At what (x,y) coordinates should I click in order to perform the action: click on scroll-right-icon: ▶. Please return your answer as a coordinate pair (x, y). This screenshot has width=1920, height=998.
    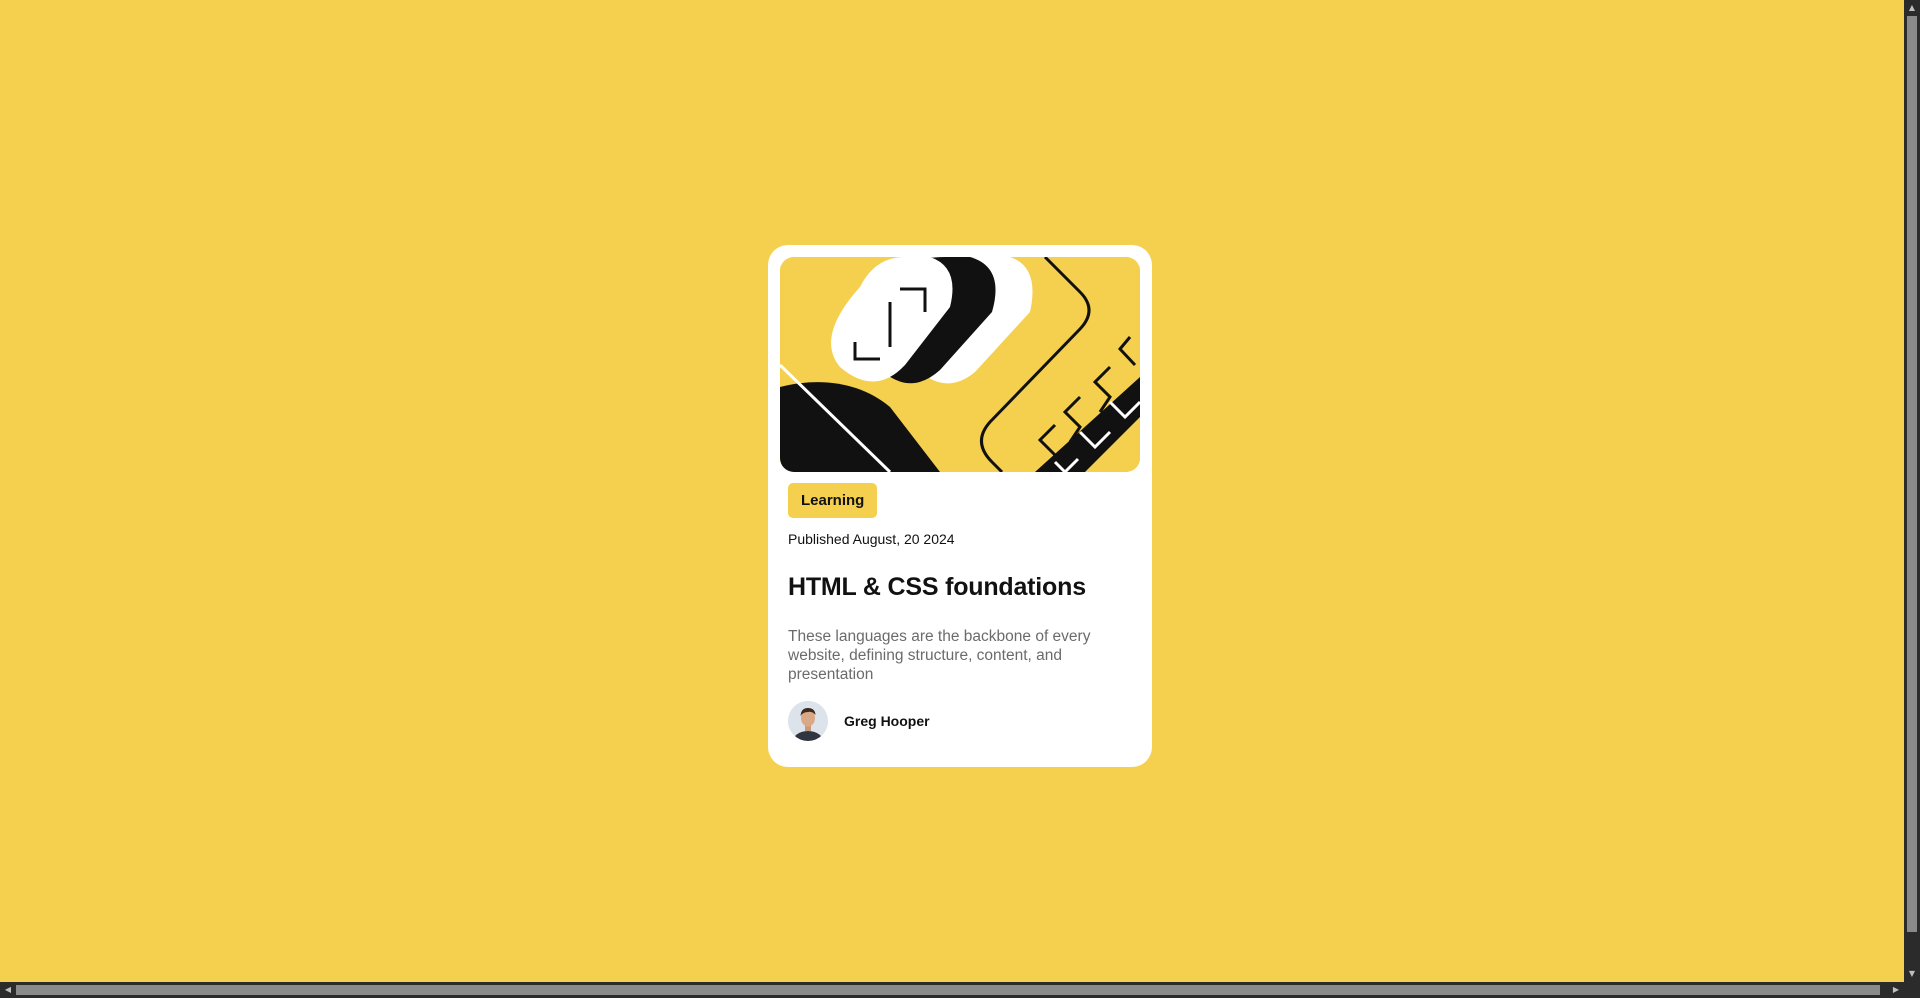
    Looking at the image, I should click on (1896, 990).